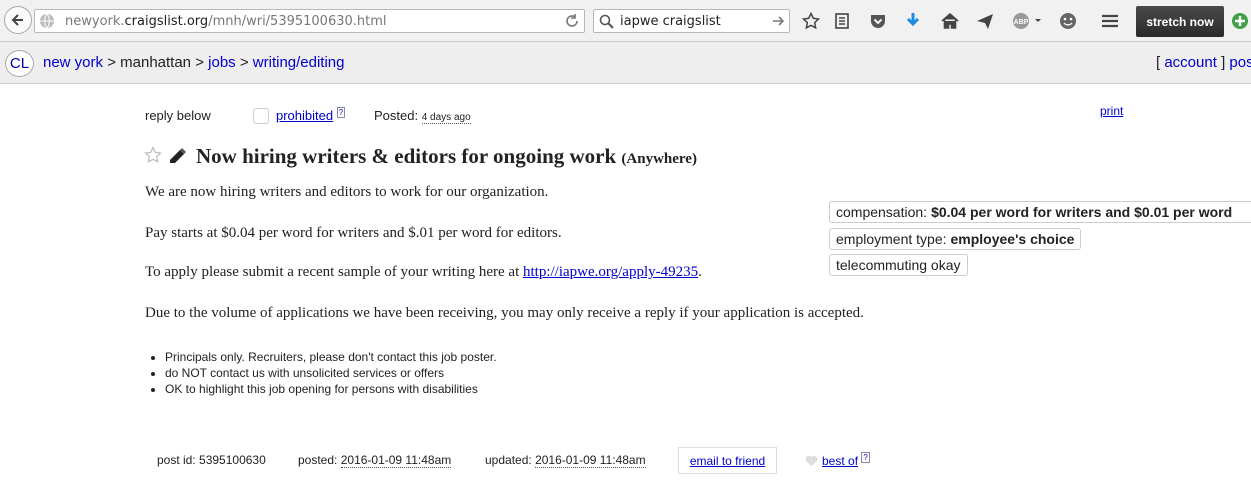 The image size is (1251, 493). What do you see at coordinates (446, 118) in the screenshot?
I see `posted-ago: 4 days ago` at bounding box center [446, 118].